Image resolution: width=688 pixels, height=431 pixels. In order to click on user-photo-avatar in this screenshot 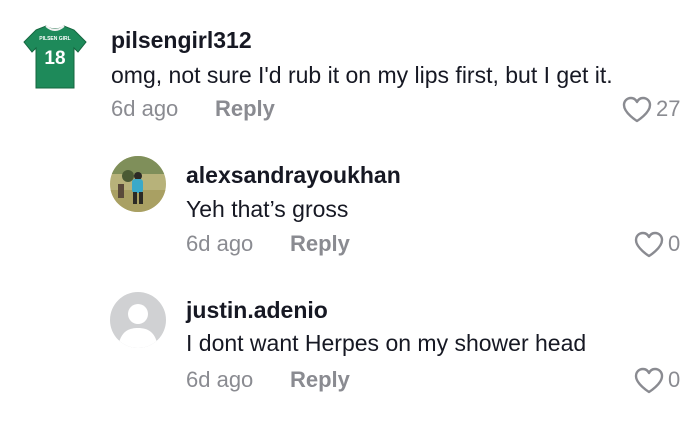, I will do `click(138, 184)`.